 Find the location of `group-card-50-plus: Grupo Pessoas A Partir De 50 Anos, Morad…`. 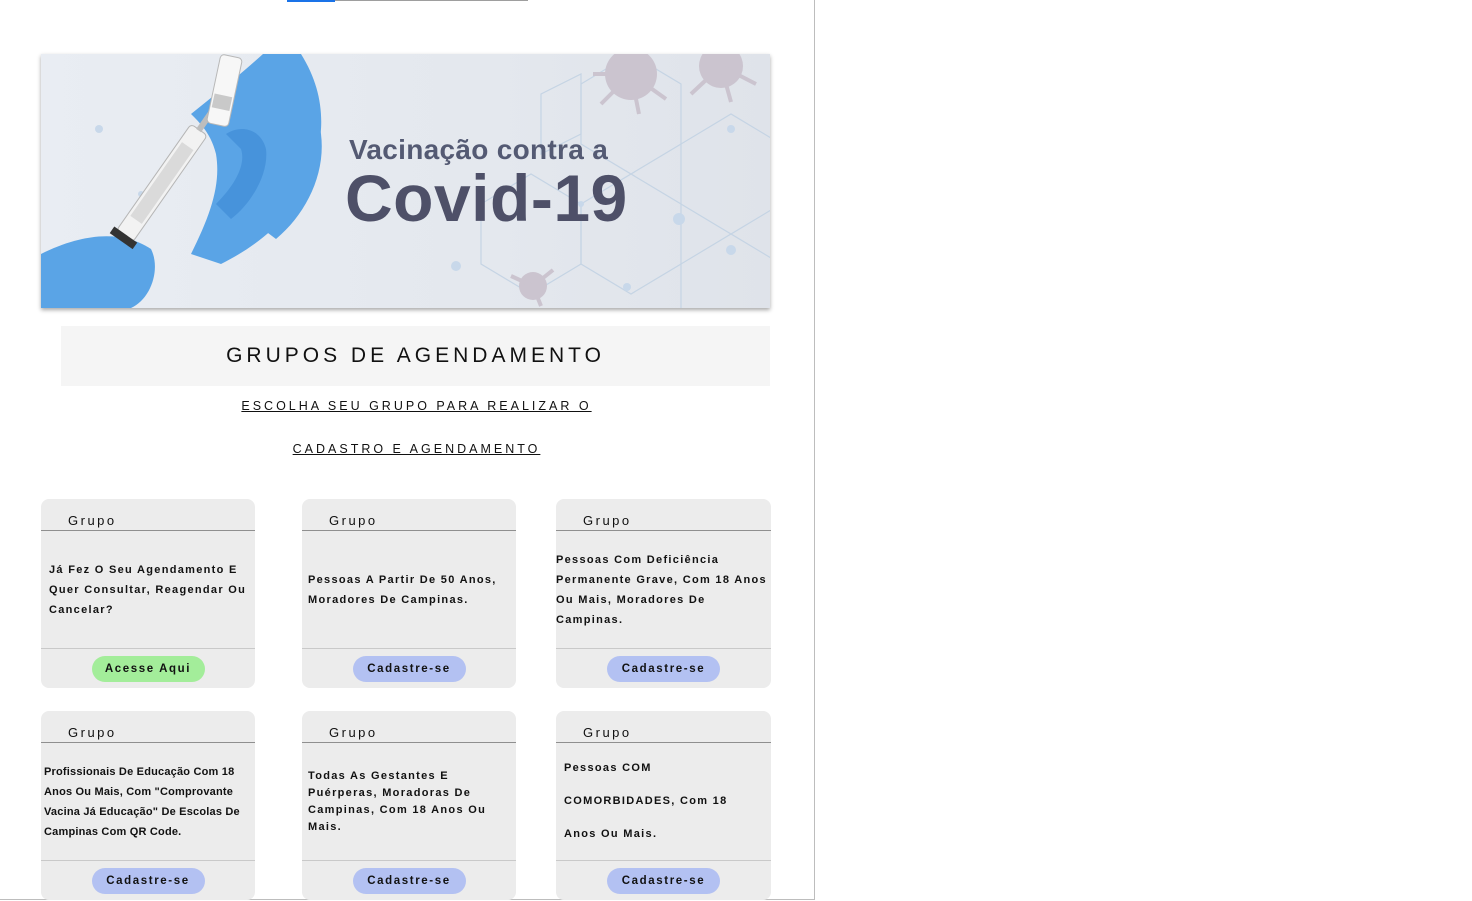

group-card-50-plus: Grupo Pessoas A Partir De 50 Anos, Morad… is located at coordinates (409, 593).